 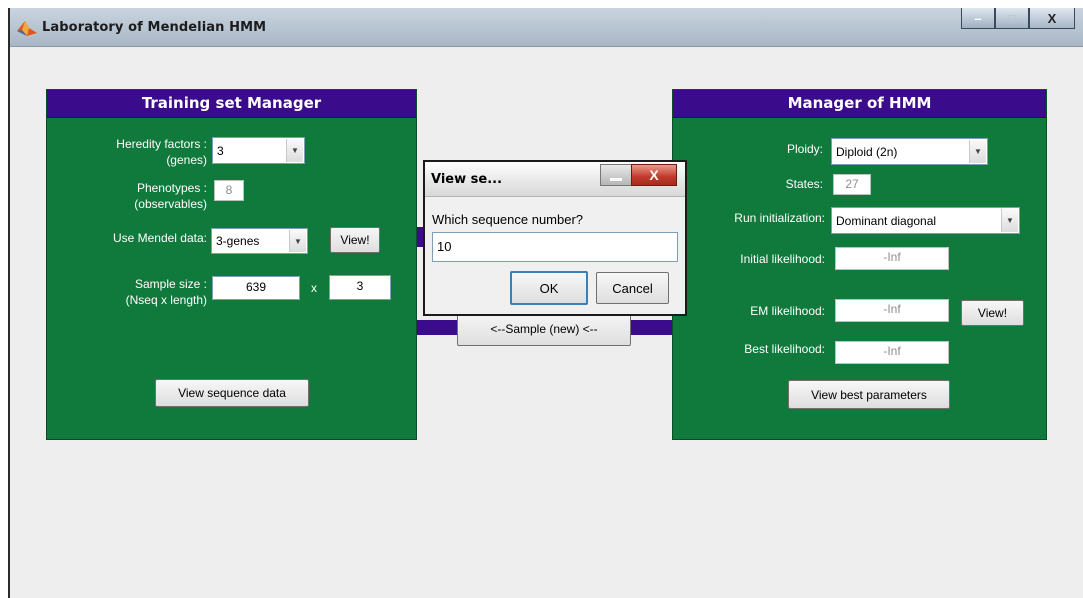 I want to click on view-best-parameters-button: View best parameters, so click(x=869, y=394).